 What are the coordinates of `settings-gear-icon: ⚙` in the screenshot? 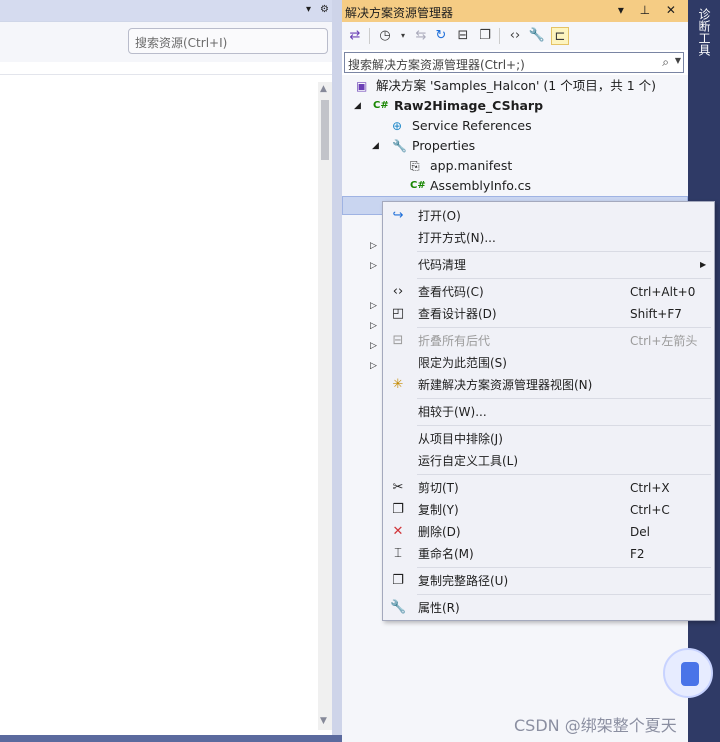 It's located at (324, 9).